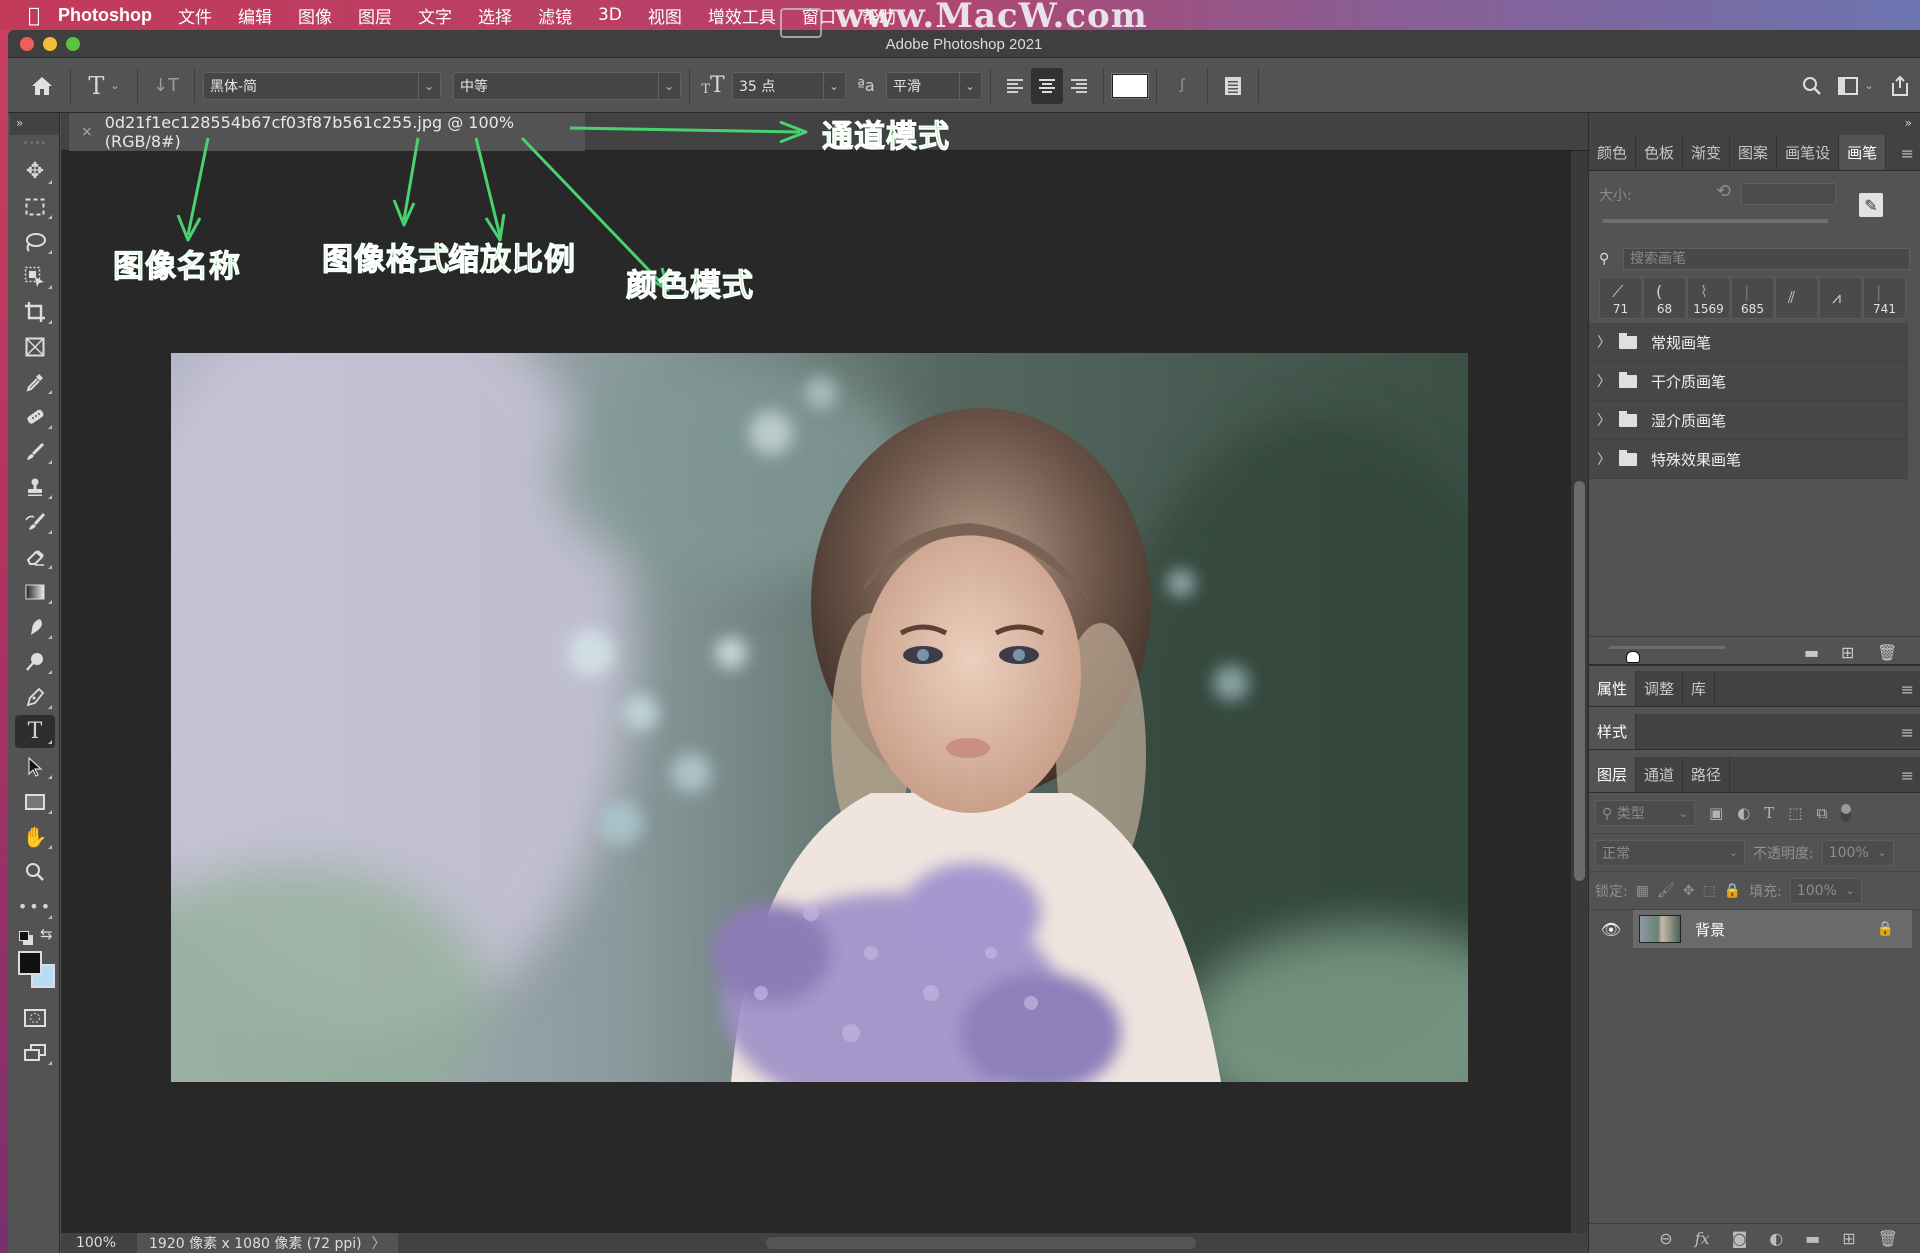 This screenshot has width=1920, height=1253. I want to click on tab-paths: 路径, so click(1707, 774).